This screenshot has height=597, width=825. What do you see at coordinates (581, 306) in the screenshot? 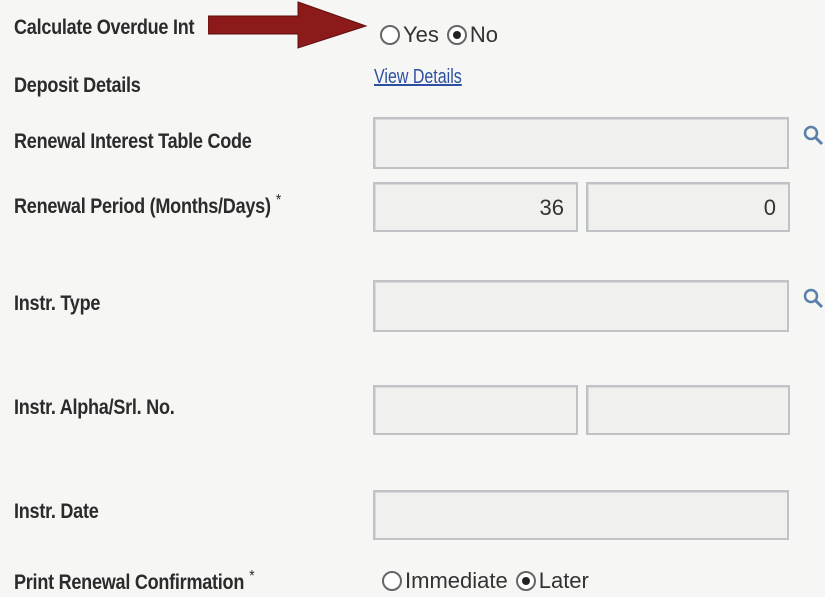
I see `instr-type-input` at bounding box center [581, 306].